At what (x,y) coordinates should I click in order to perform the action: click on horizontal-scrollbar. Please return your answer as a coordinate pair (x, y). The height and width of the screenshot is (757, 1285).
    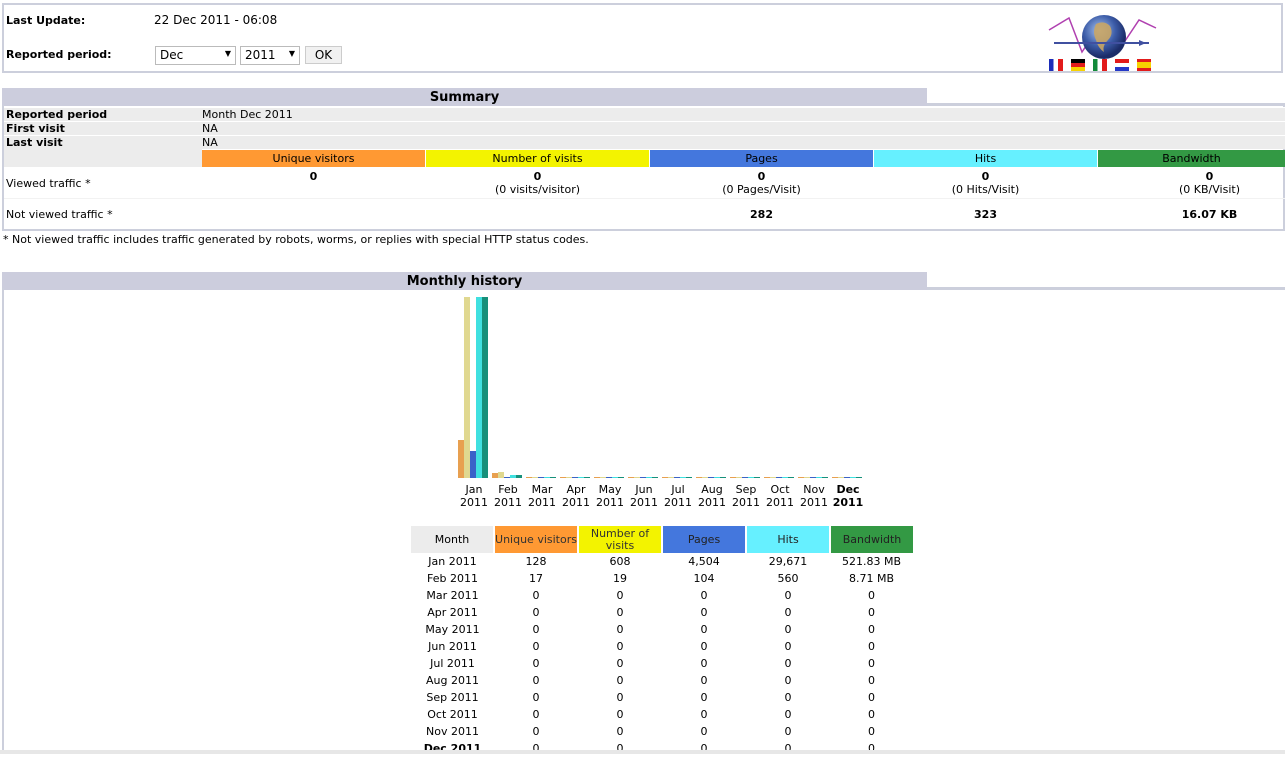
    Looking at the image, I should click on (642, 752).